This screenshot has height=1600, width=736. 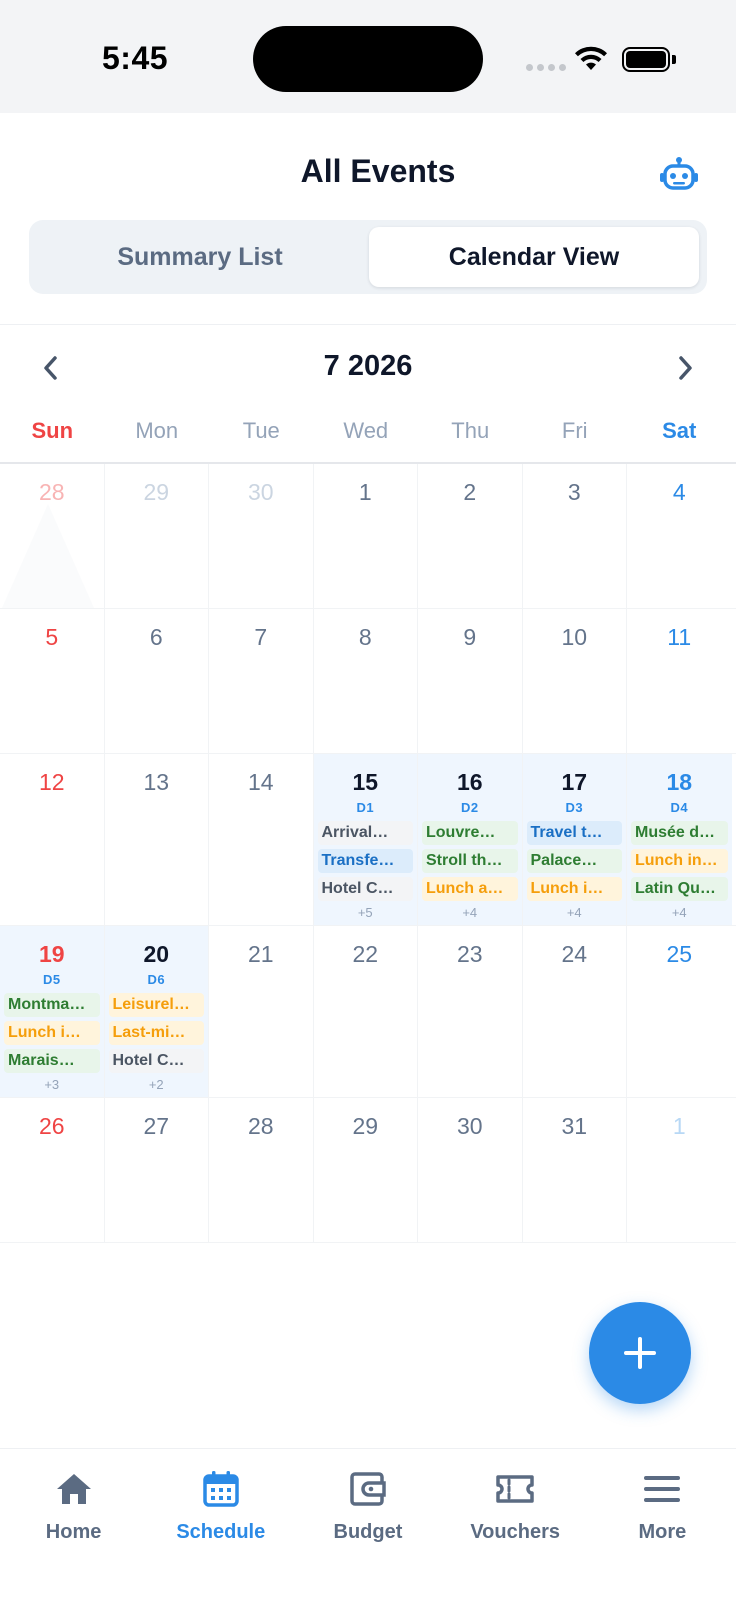 I want to click on calendar-day-trip: 19 D5 Montma… Lunch i… Marais… +3, so click(x=52, y=1011).